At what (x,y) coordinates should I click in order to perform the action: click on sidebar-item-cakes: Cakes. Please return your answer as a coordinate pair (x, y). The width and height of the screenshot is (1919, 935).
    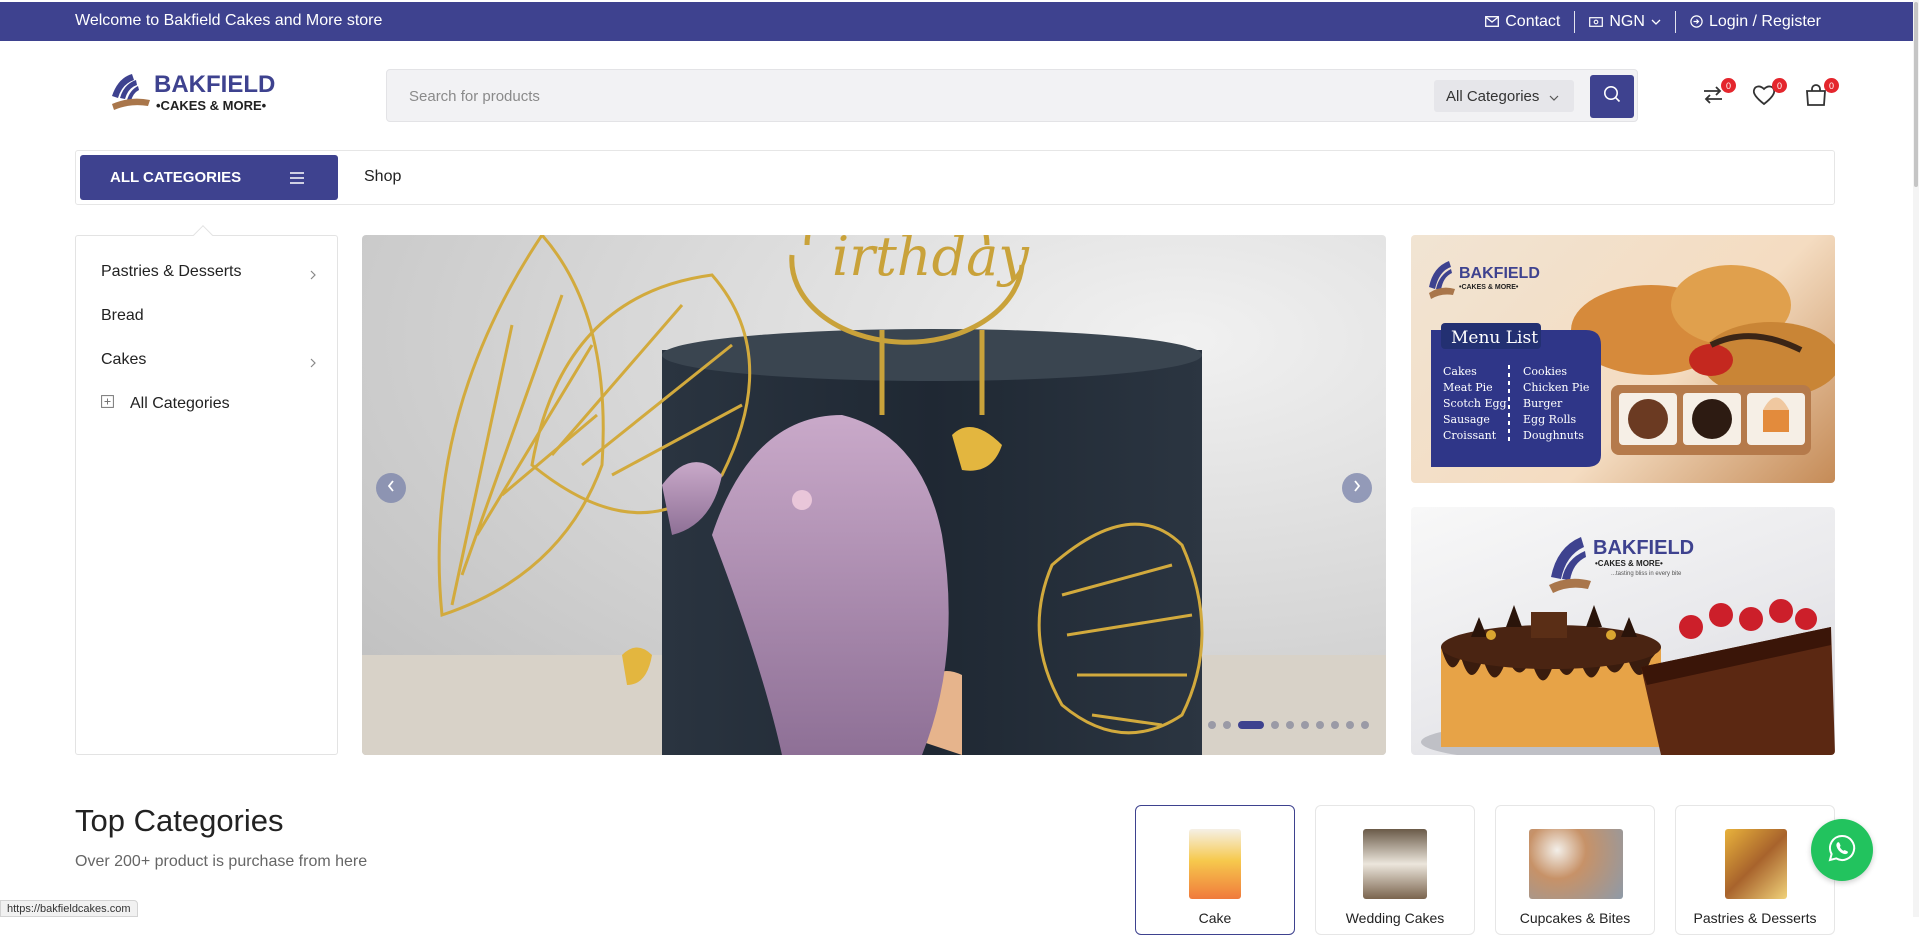
    Looking at the image, I should click on (208, 360).